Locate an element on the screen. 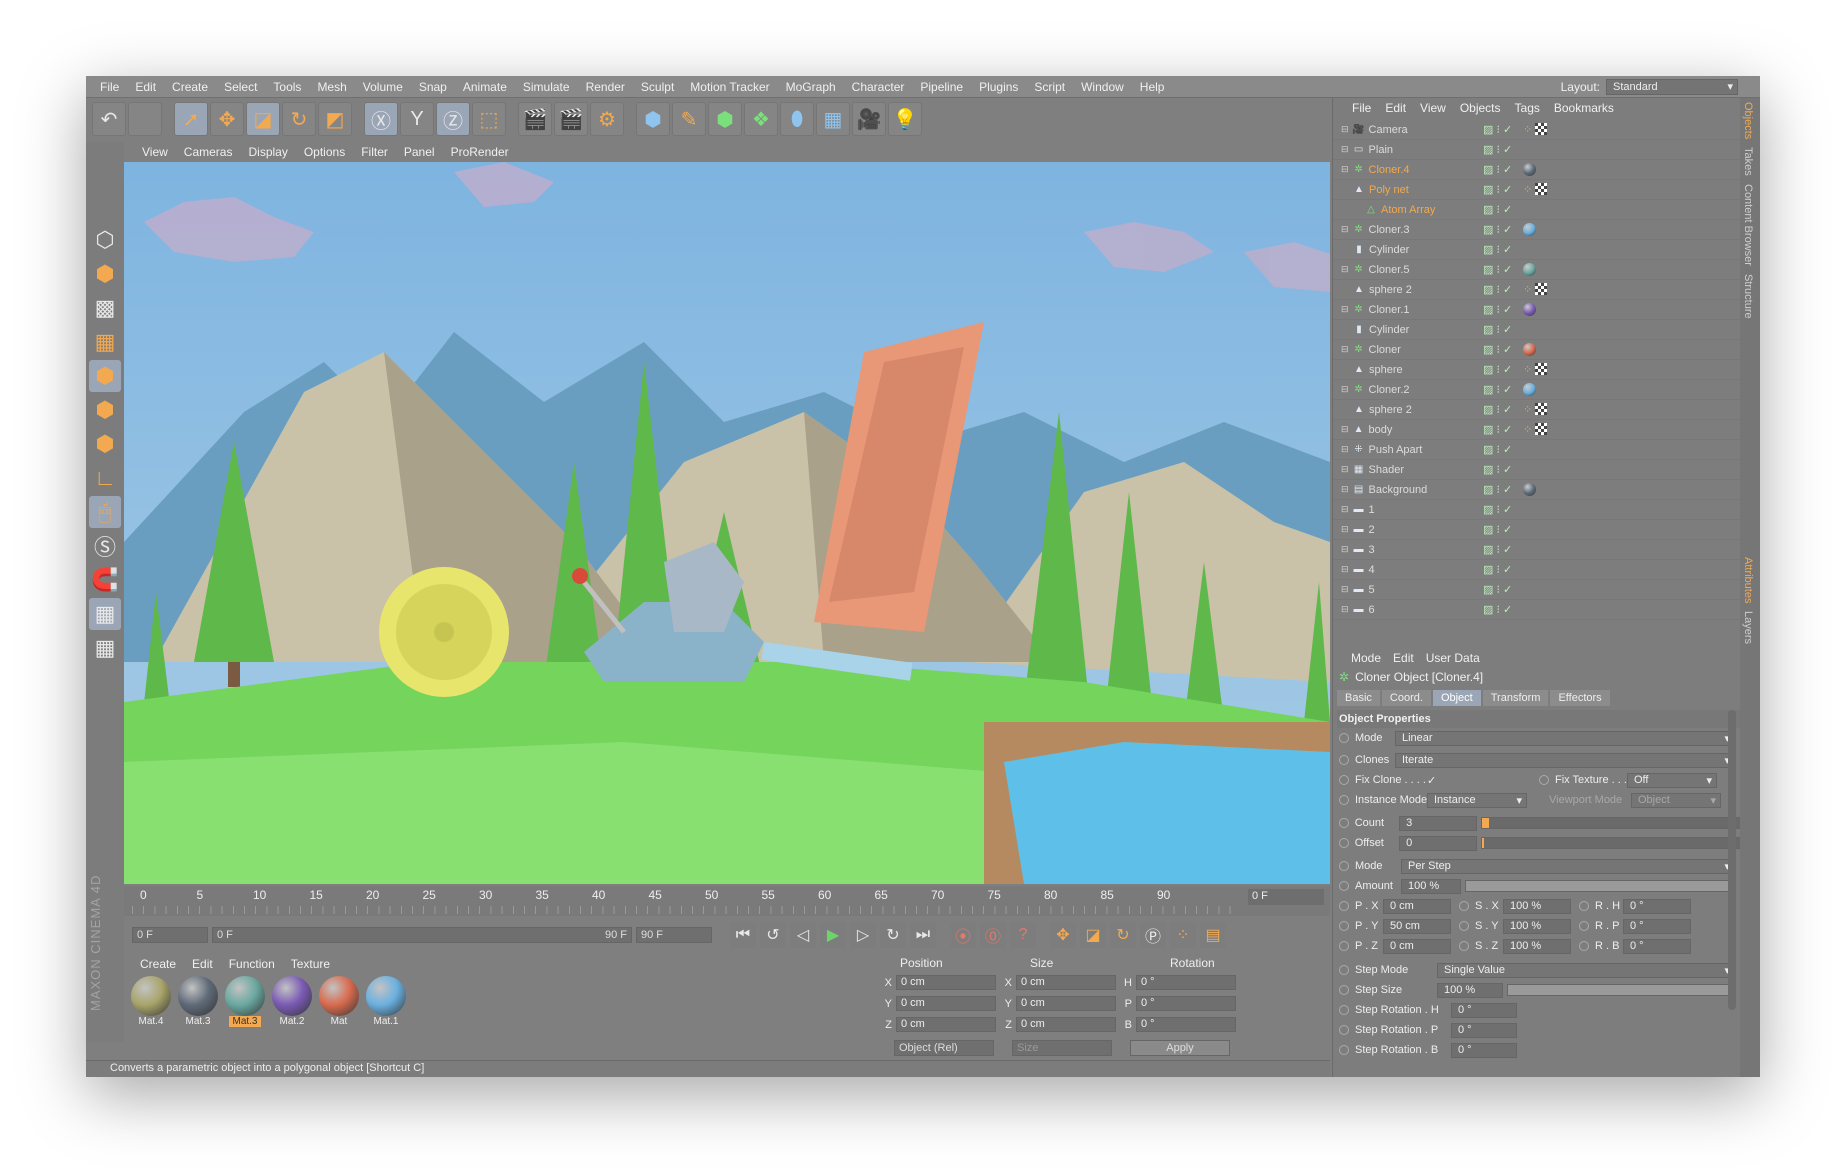 Image resolution: width=1843 pixels, height=1172 pixels. axis-mode-icon: ∟ is located at coordinates (105, 478).